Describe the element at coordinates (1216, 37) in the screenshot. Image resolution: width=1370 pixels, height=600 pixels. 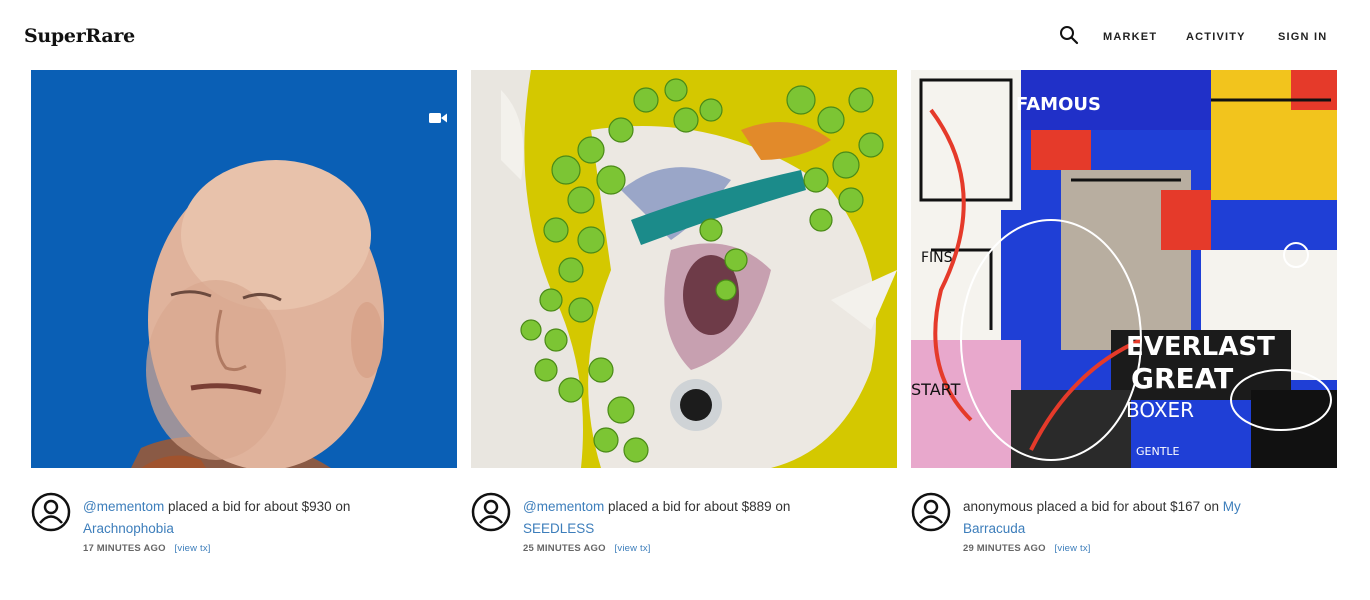
I see `nav-activity-link: ACTIVITY` at that location.